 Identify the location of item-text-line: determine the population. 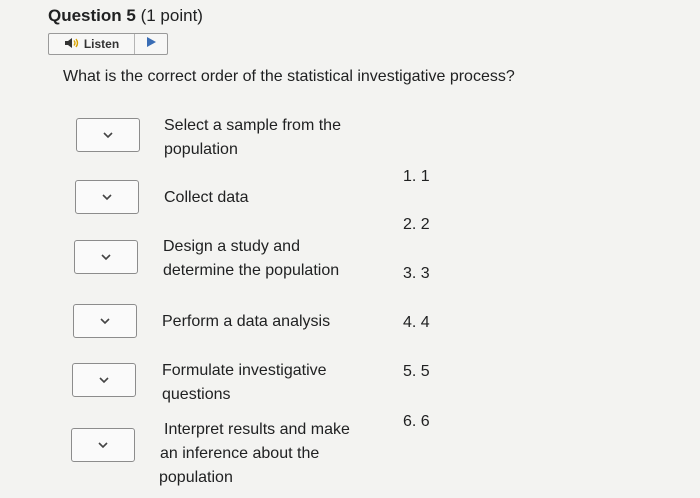
(251, 270).